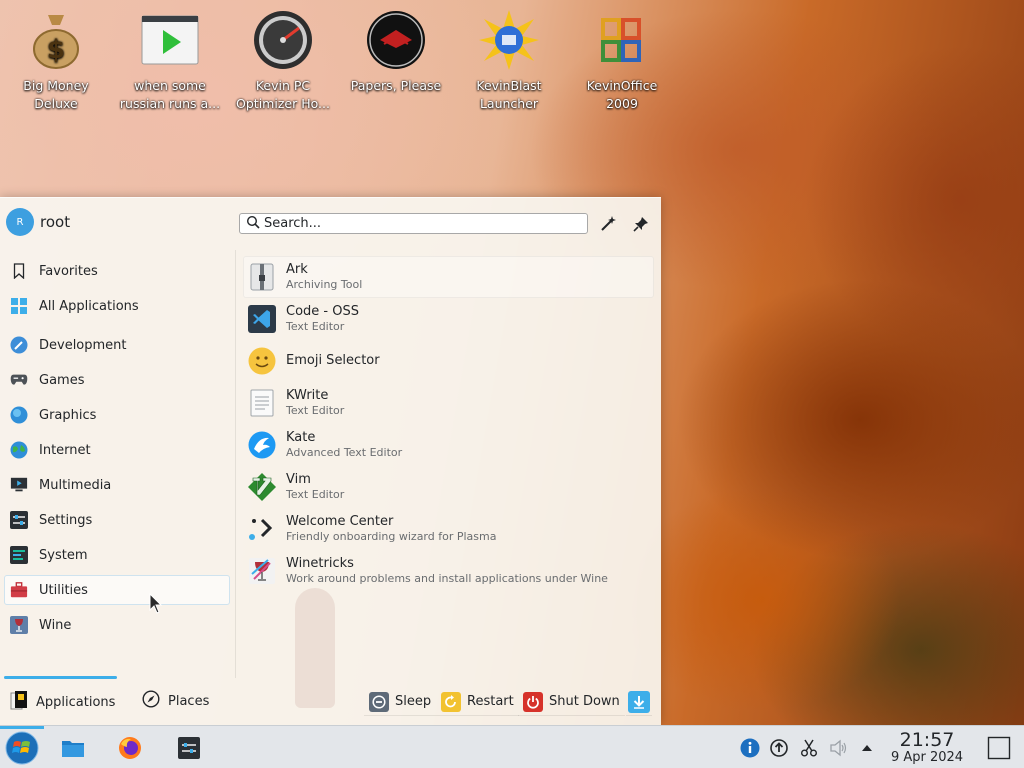 This screenshot has height=768, width=1024. What do you see at coordinates (83, 345) in the screenshot?
I see `category-label: Development` at bounding box center [83, 345].